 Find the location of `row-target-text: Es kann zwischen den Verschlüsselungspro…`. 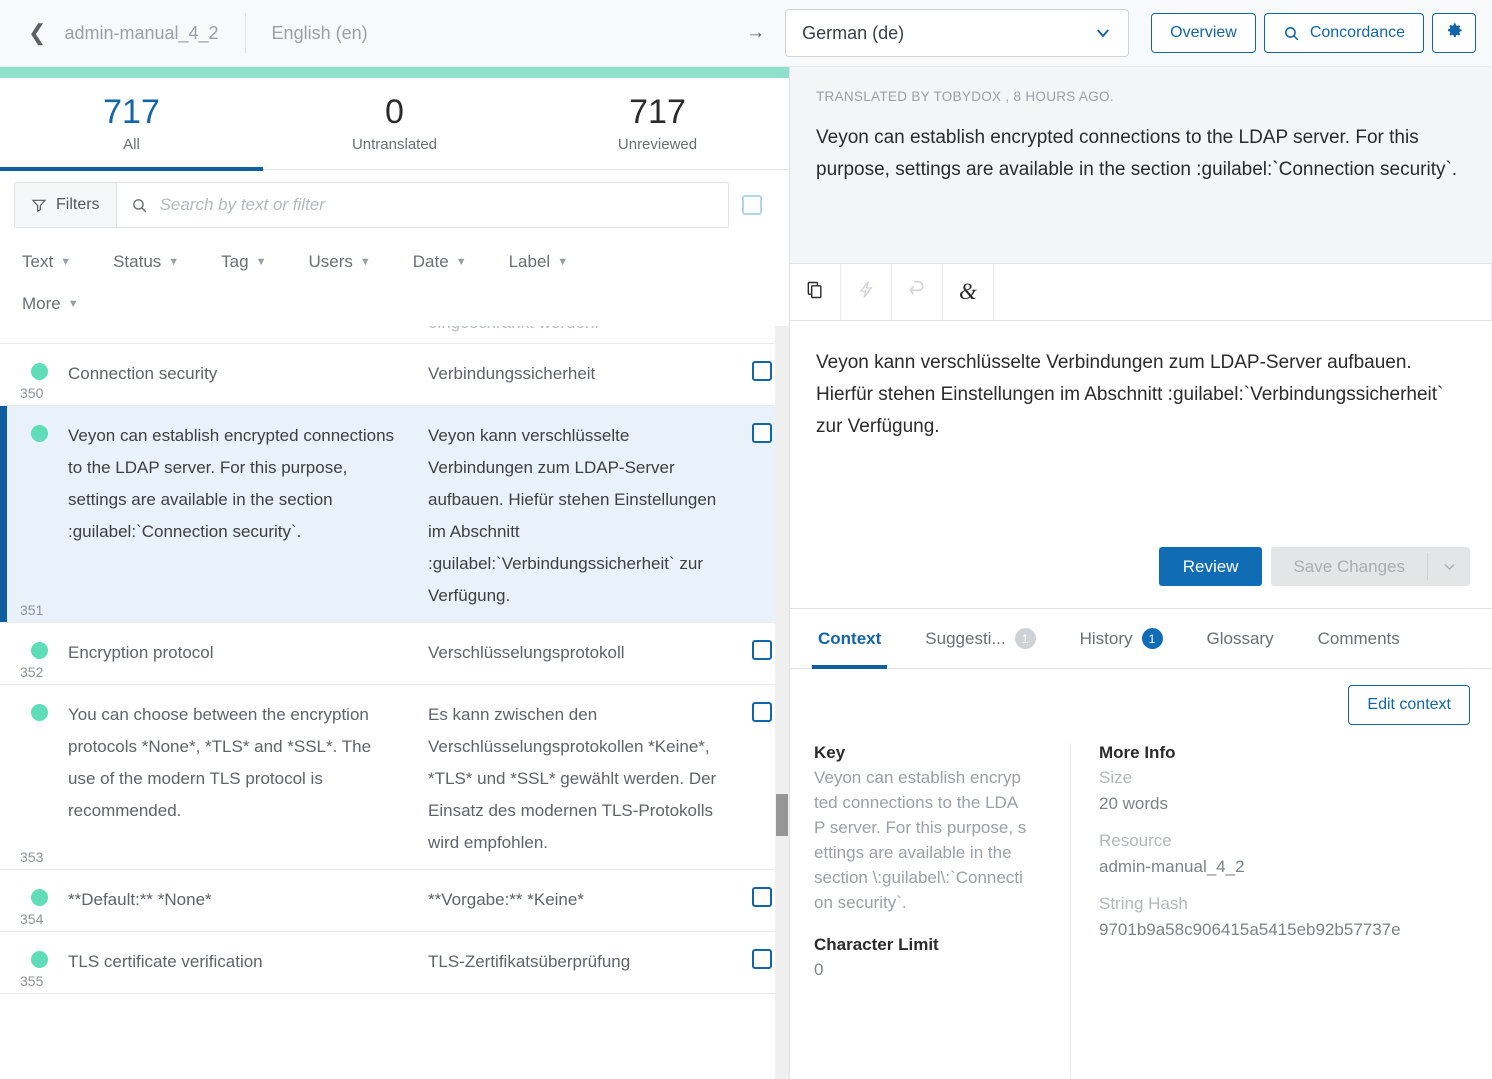

row-target-text: Es kann zwischen den Verschlüsselungspro… is located at coordinates (572, 778).